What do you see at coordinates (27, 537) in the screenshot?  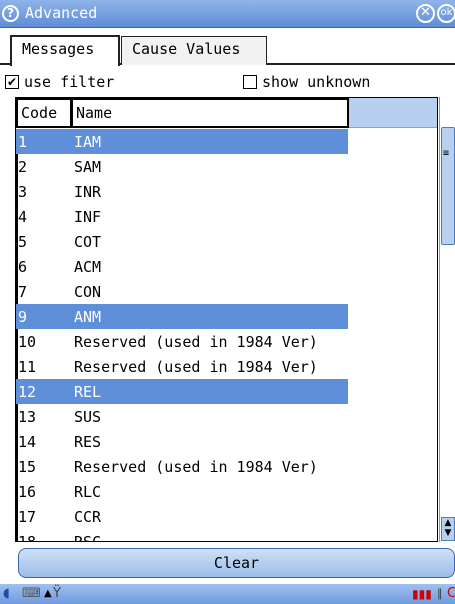 I see `row-code: 18` at bounding box center [27, 537].